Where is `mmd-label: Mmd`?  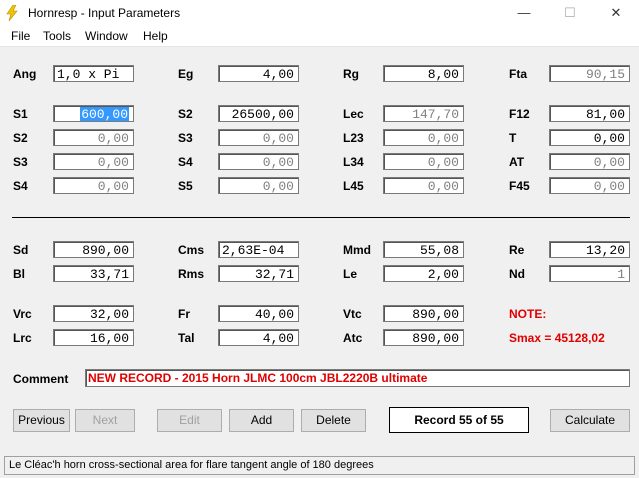
mmd-label: Mmd is located at coordinates (357, 250).